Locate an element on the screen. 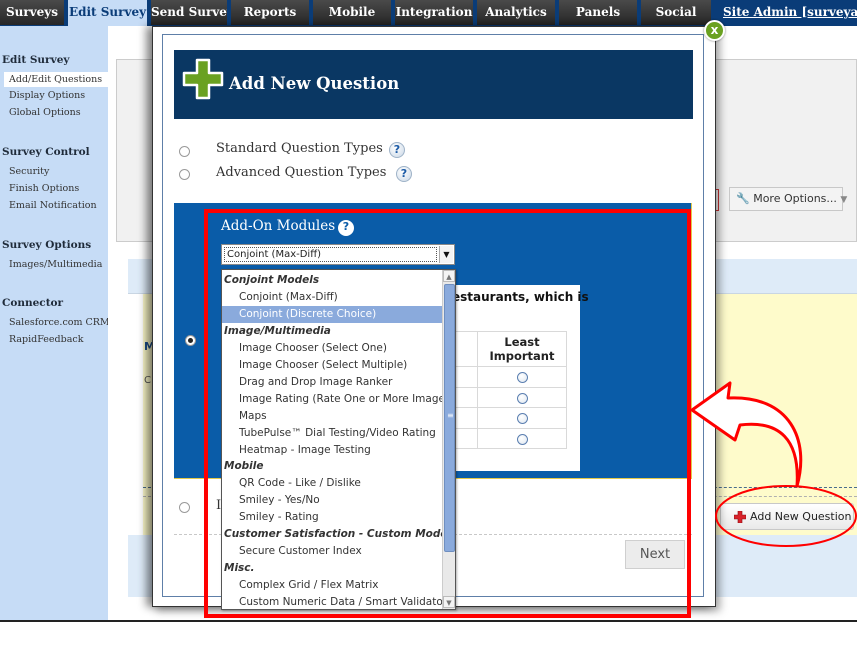 The height and width of the screenshot is (655, 857). sidebar-item-images-multimedia: Images/Multimedia is located at coordinates (55, 264).